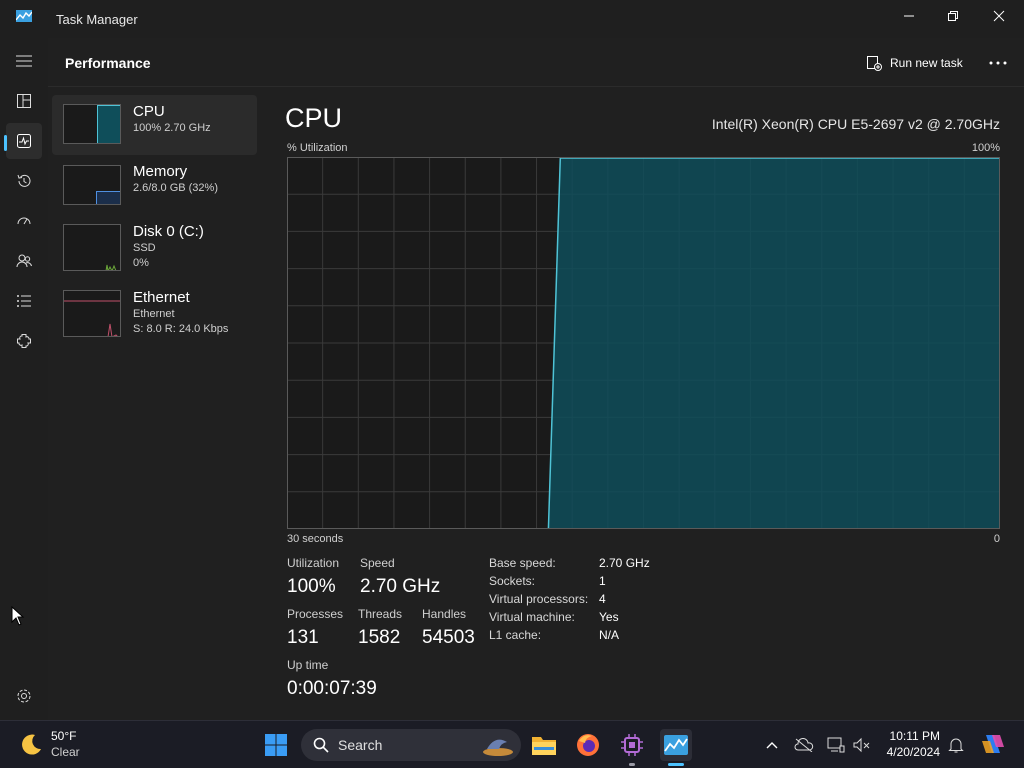 This screenshot has height=768, width=1024. Describe the element at coordinates (92, 247) in the screenshot. I see `disk-thumbnail-graph` at that location.